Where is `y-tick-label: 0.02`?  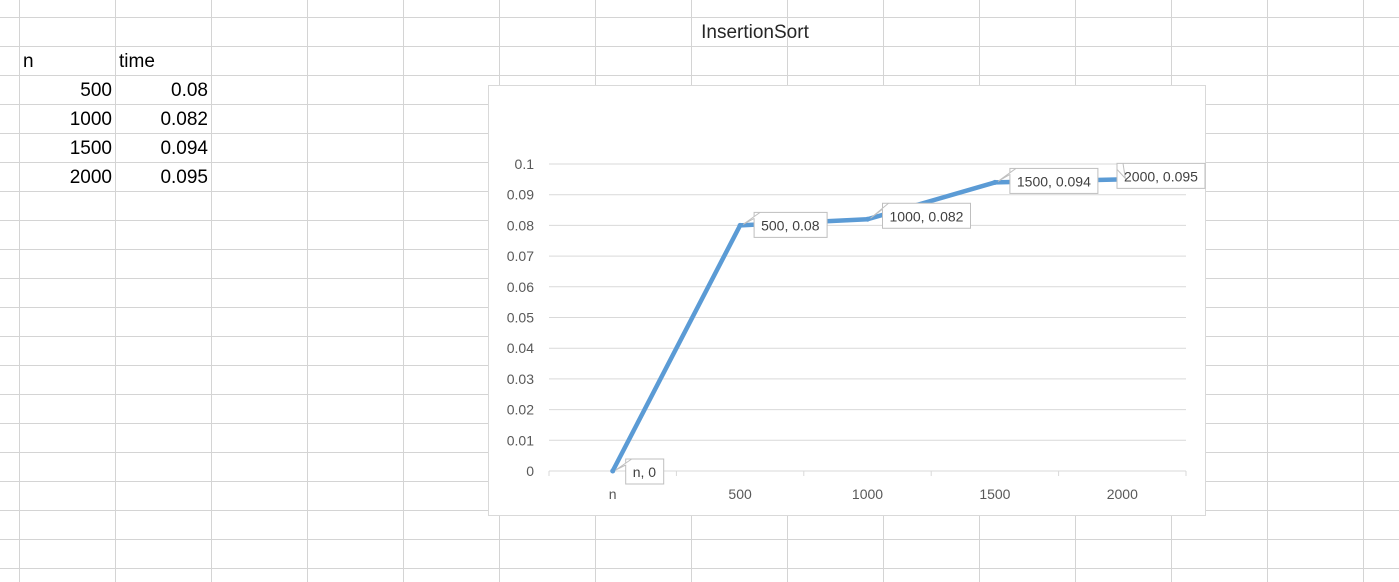
y-tick-label: 0.02 is located at coordinates (520, 410).